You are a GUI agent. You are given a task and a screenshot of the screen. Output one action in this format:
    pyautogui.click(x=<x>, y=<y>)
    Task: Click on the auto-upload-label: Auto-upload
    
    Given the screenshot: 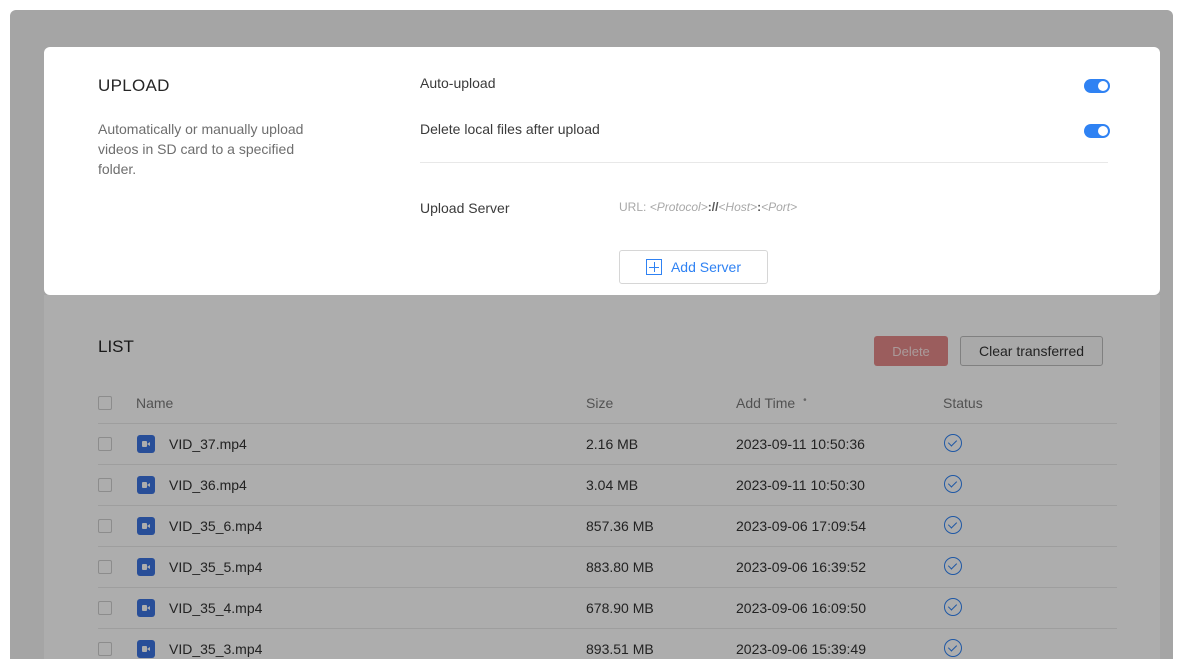 What is the action you would take?
    pyautogui.click(x=458, y=83)
    